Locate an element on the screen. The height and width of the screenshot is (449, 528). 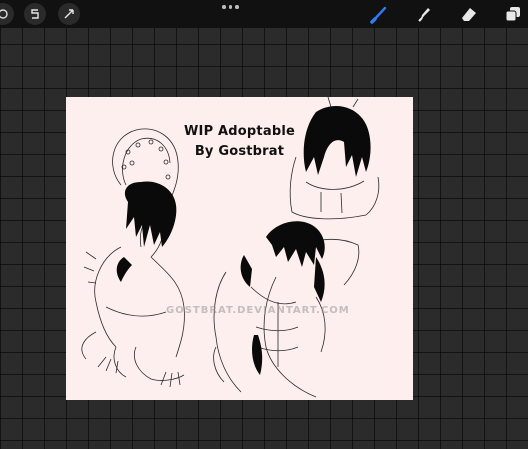
canvas-title-line2: By Gostbrat is located at coordinates (239, 151).